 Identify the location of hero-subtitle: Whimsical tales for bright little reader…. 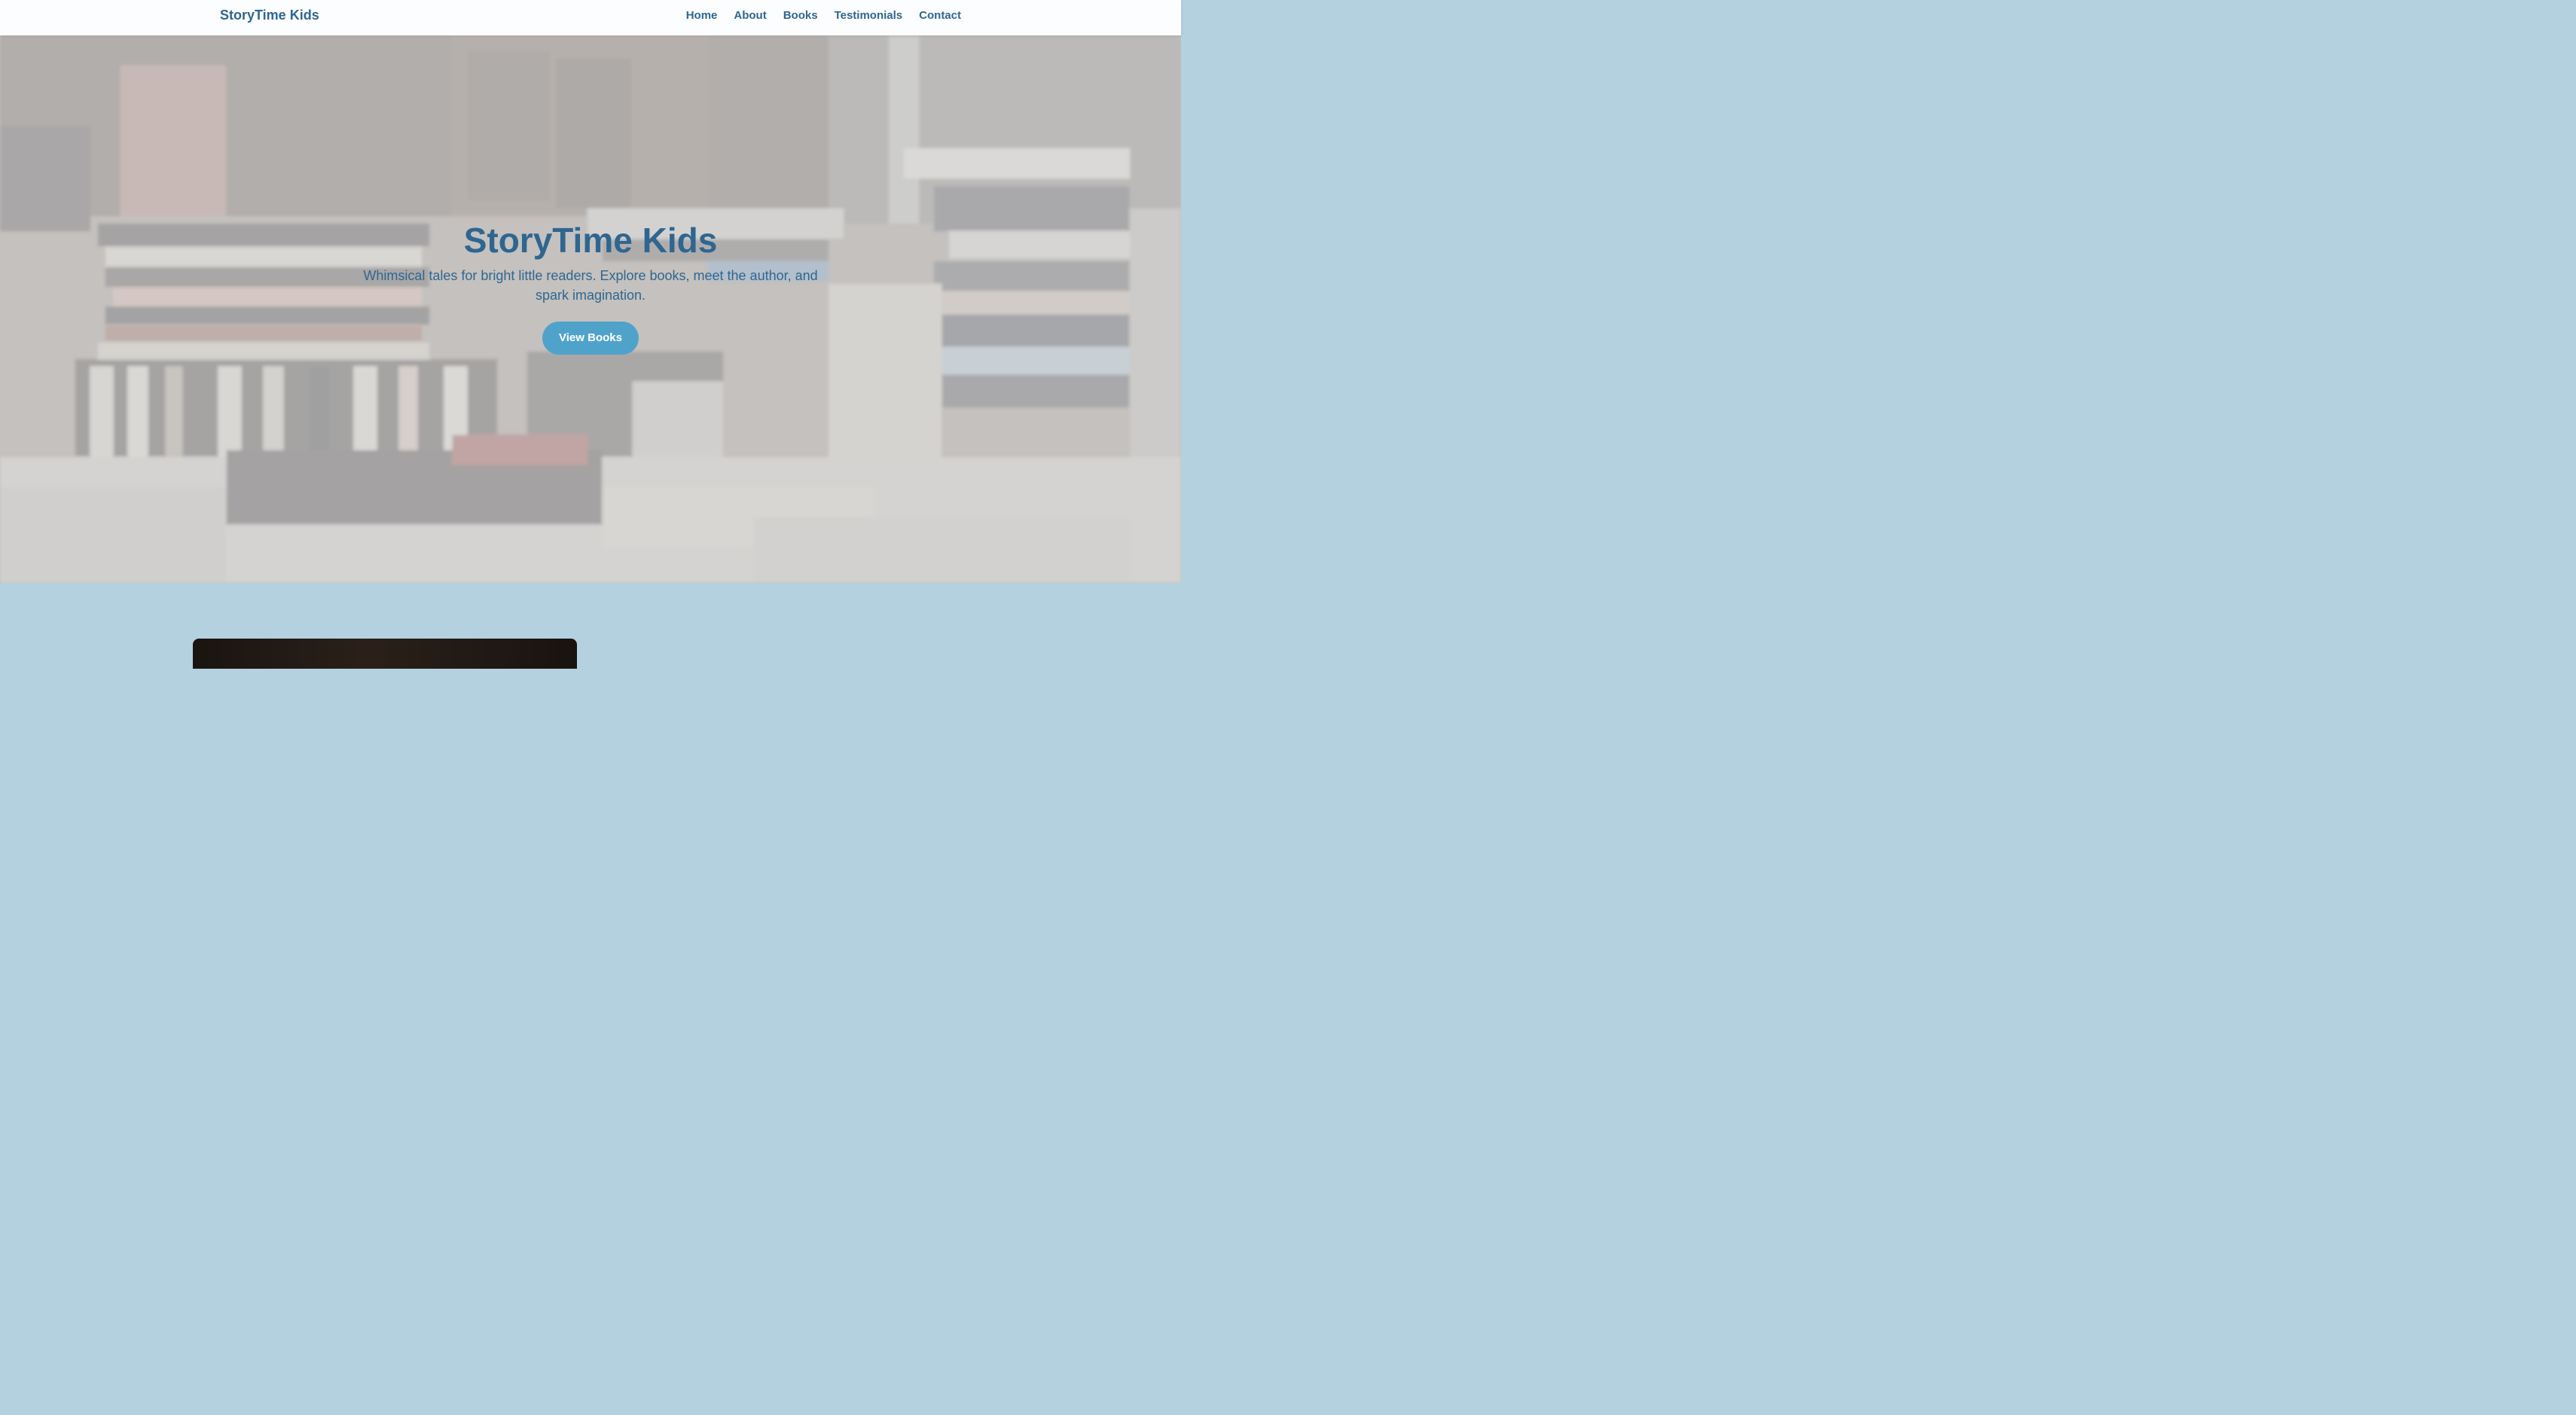
(591, 285).